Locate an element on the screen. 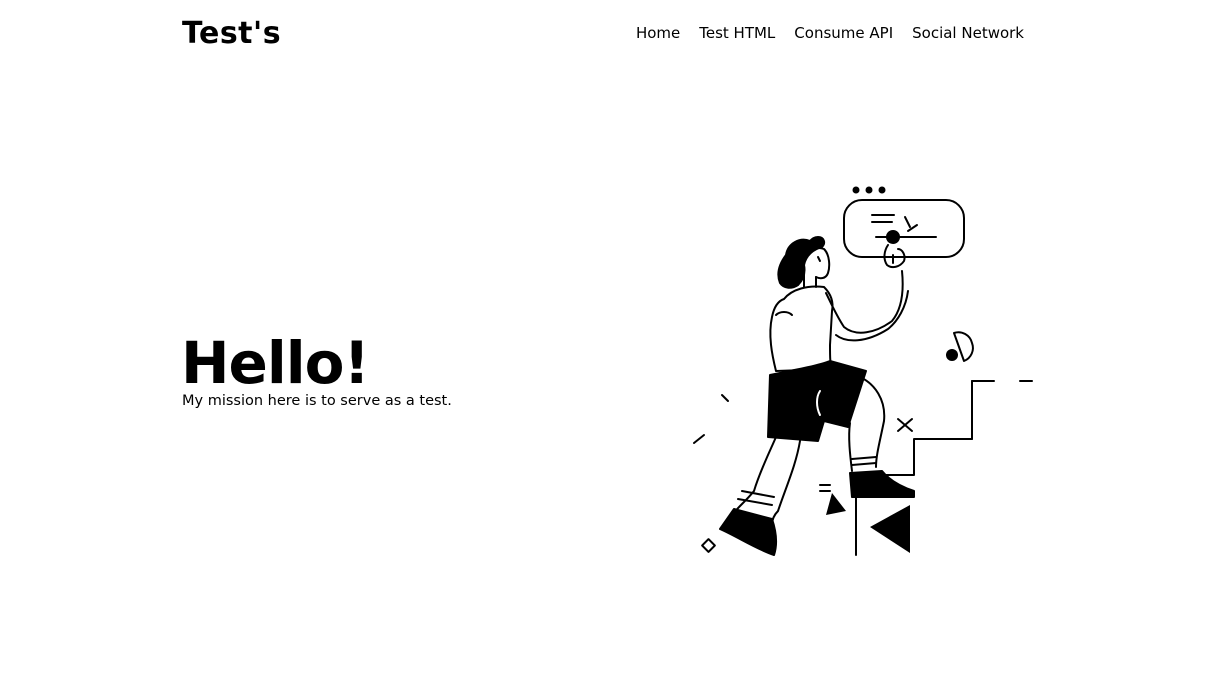  hero-title: Hello! is located at coordinates (275, 363).